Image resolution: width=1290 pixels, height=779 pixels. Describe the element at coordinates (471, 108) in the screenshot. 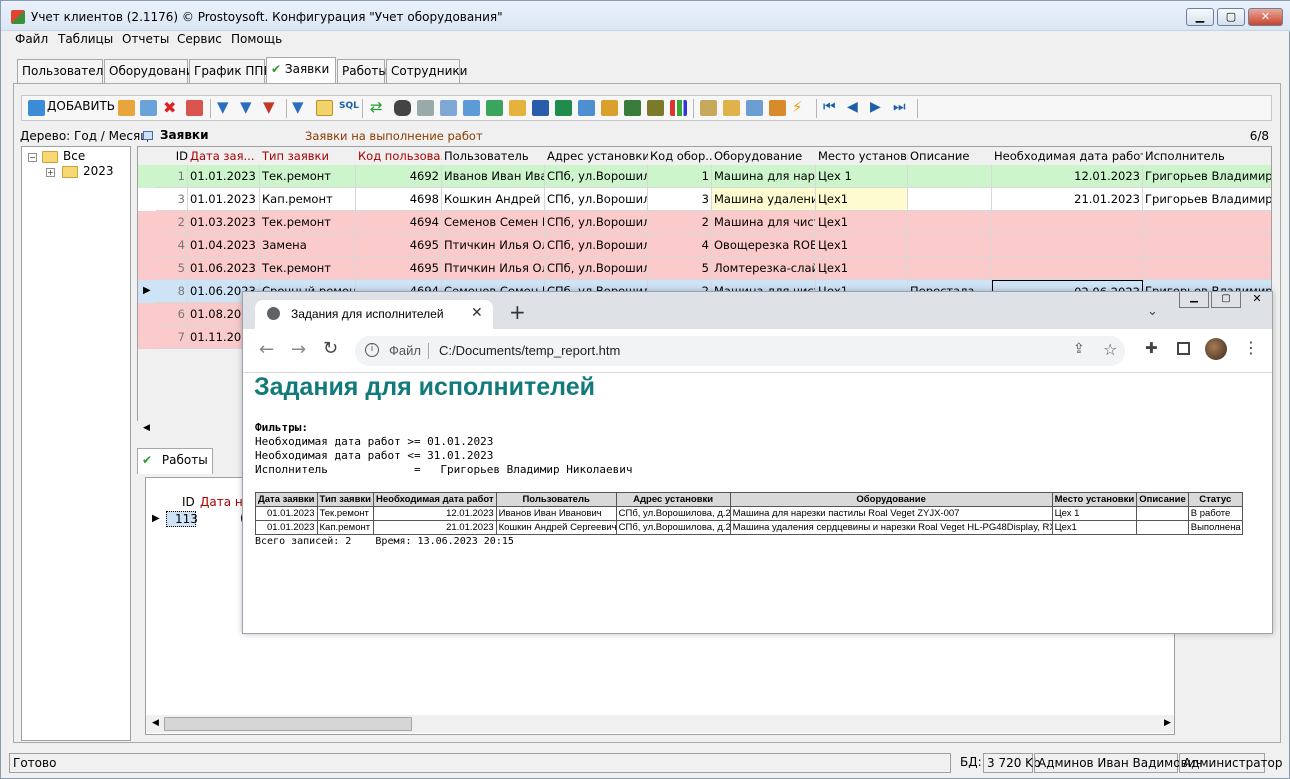

I see `export-1-icon` at that location.